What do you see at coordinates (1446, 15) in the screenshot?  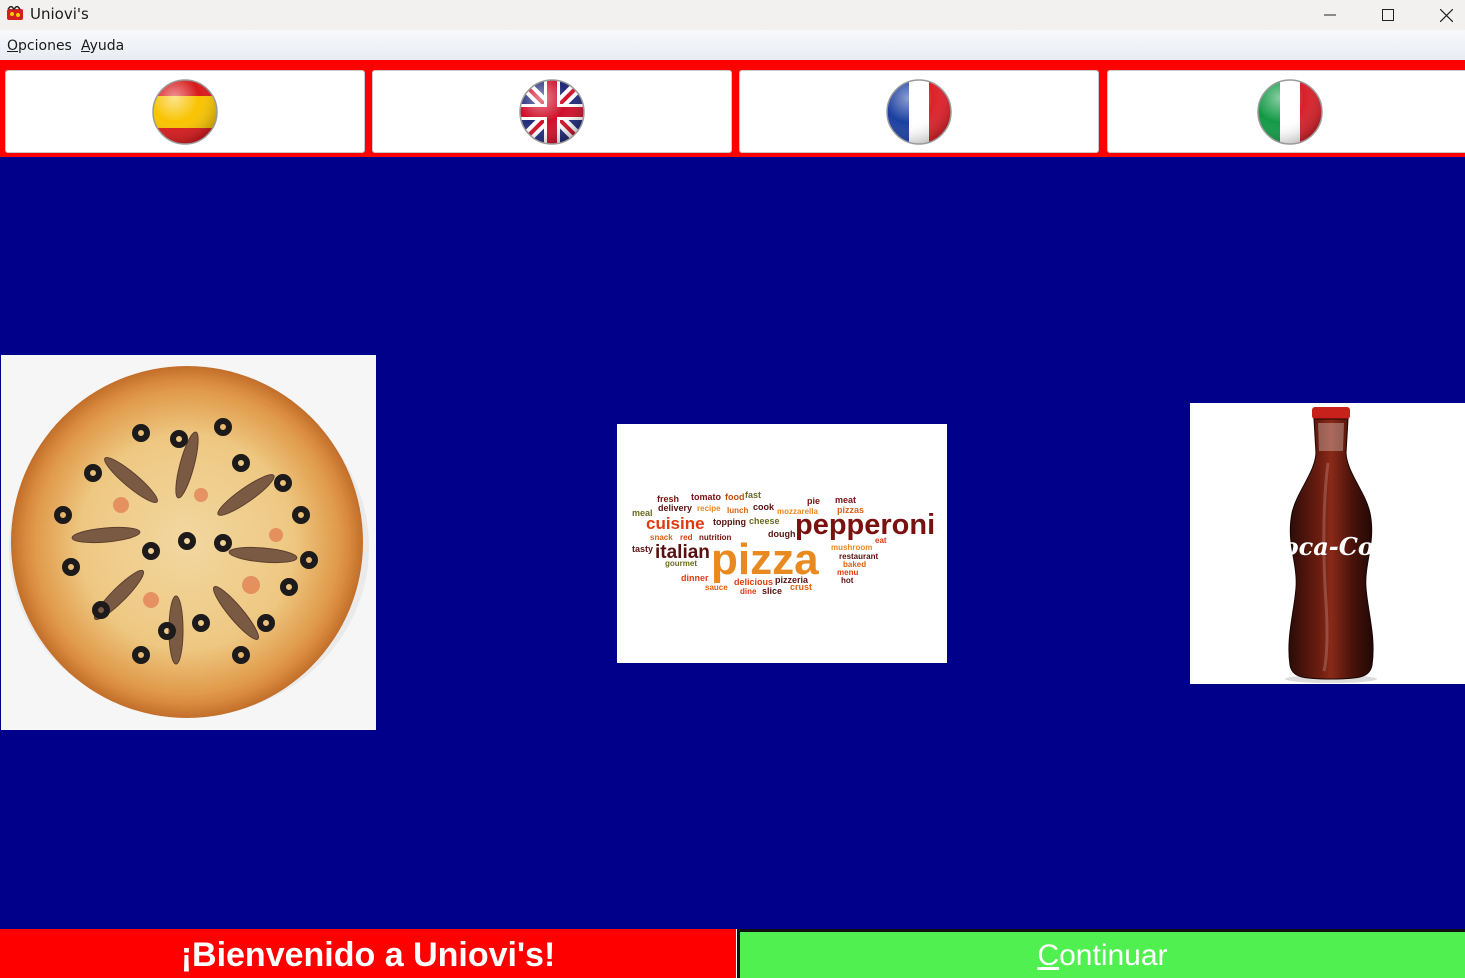 I see `close-icon` at bounding box center [1446, 15].